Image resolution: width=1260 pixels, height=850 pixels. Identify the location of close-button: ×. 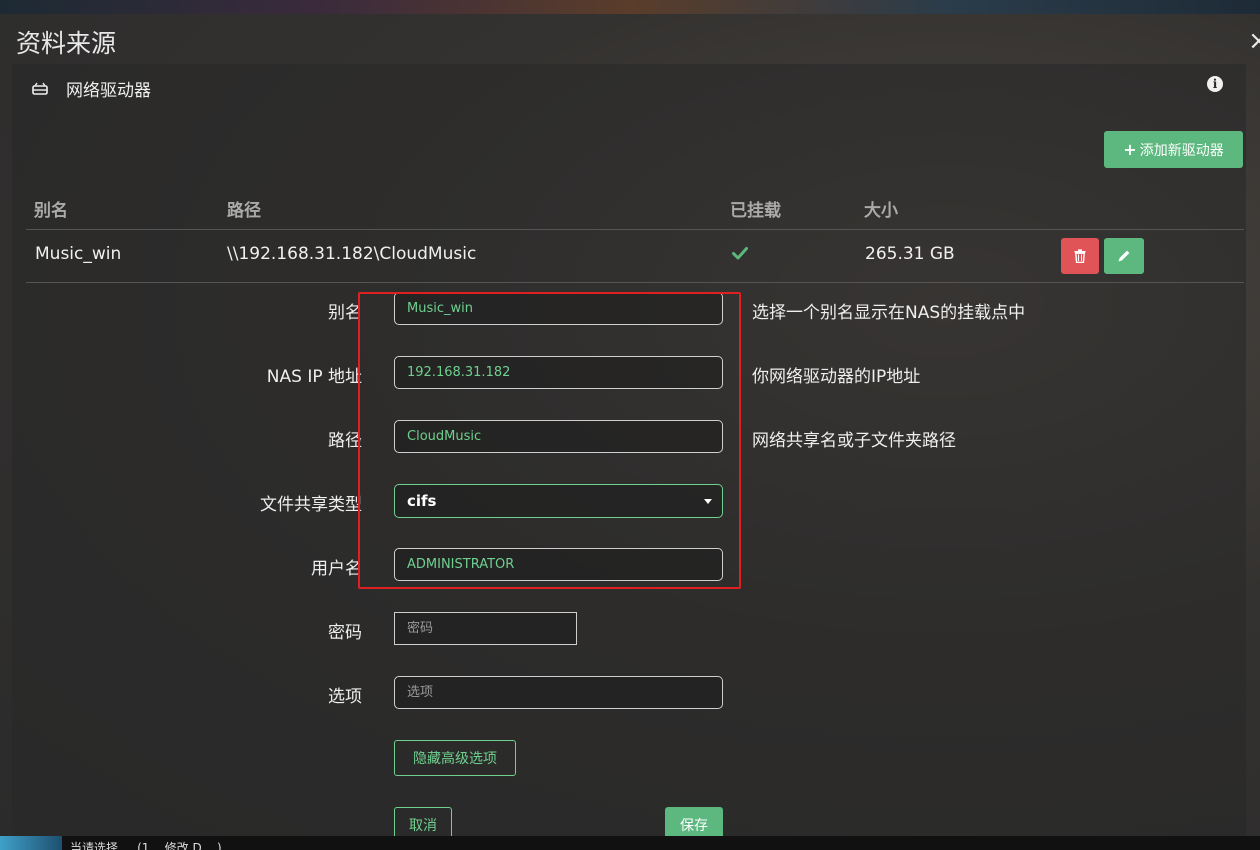
(1254, 41).